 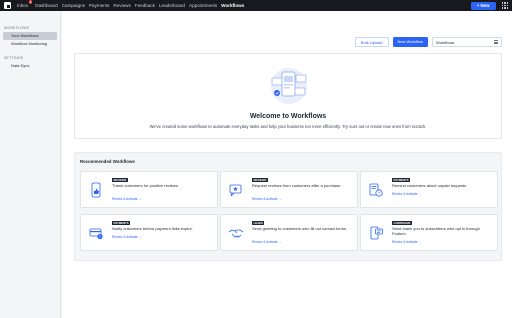 I want to click on bulk-upload-button: Bulk Upload, so click(x=371, y=42).